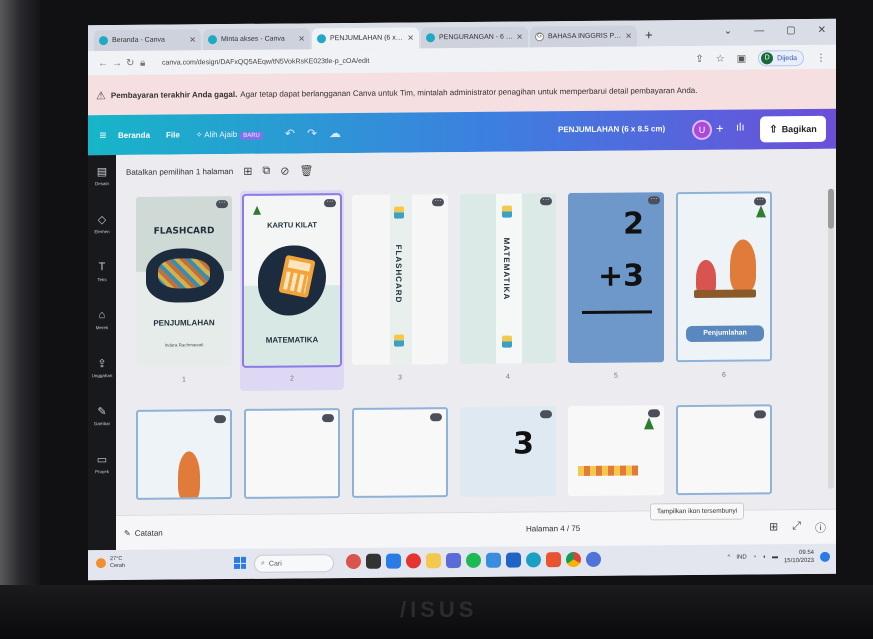  What do you see at coordinates (759, 30) in the screenshot?
I see `minimize-icon: —` at bounding box center [759, 30].